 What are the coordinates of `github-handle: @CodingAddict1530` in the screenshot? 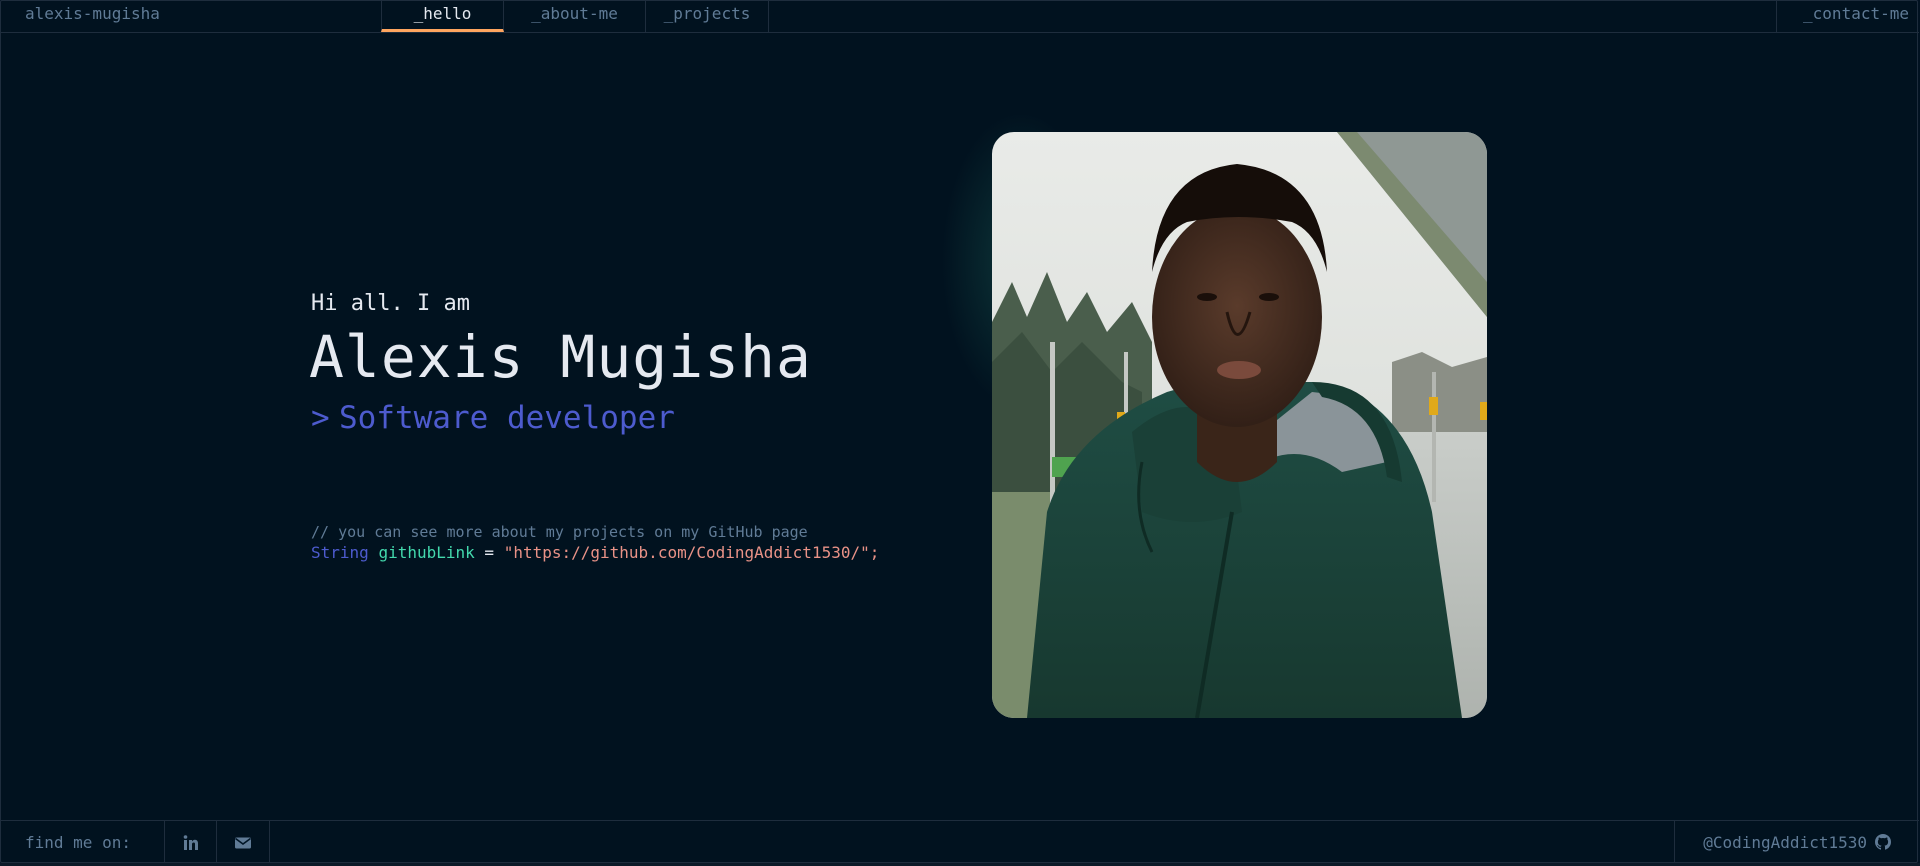 It's located at (1785, 842).